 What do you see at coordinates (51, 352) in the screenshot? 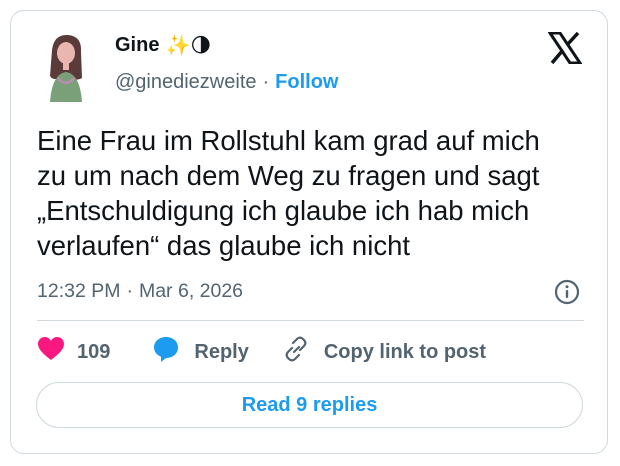
I see `heart-icon` at bounding box center [51, 352].